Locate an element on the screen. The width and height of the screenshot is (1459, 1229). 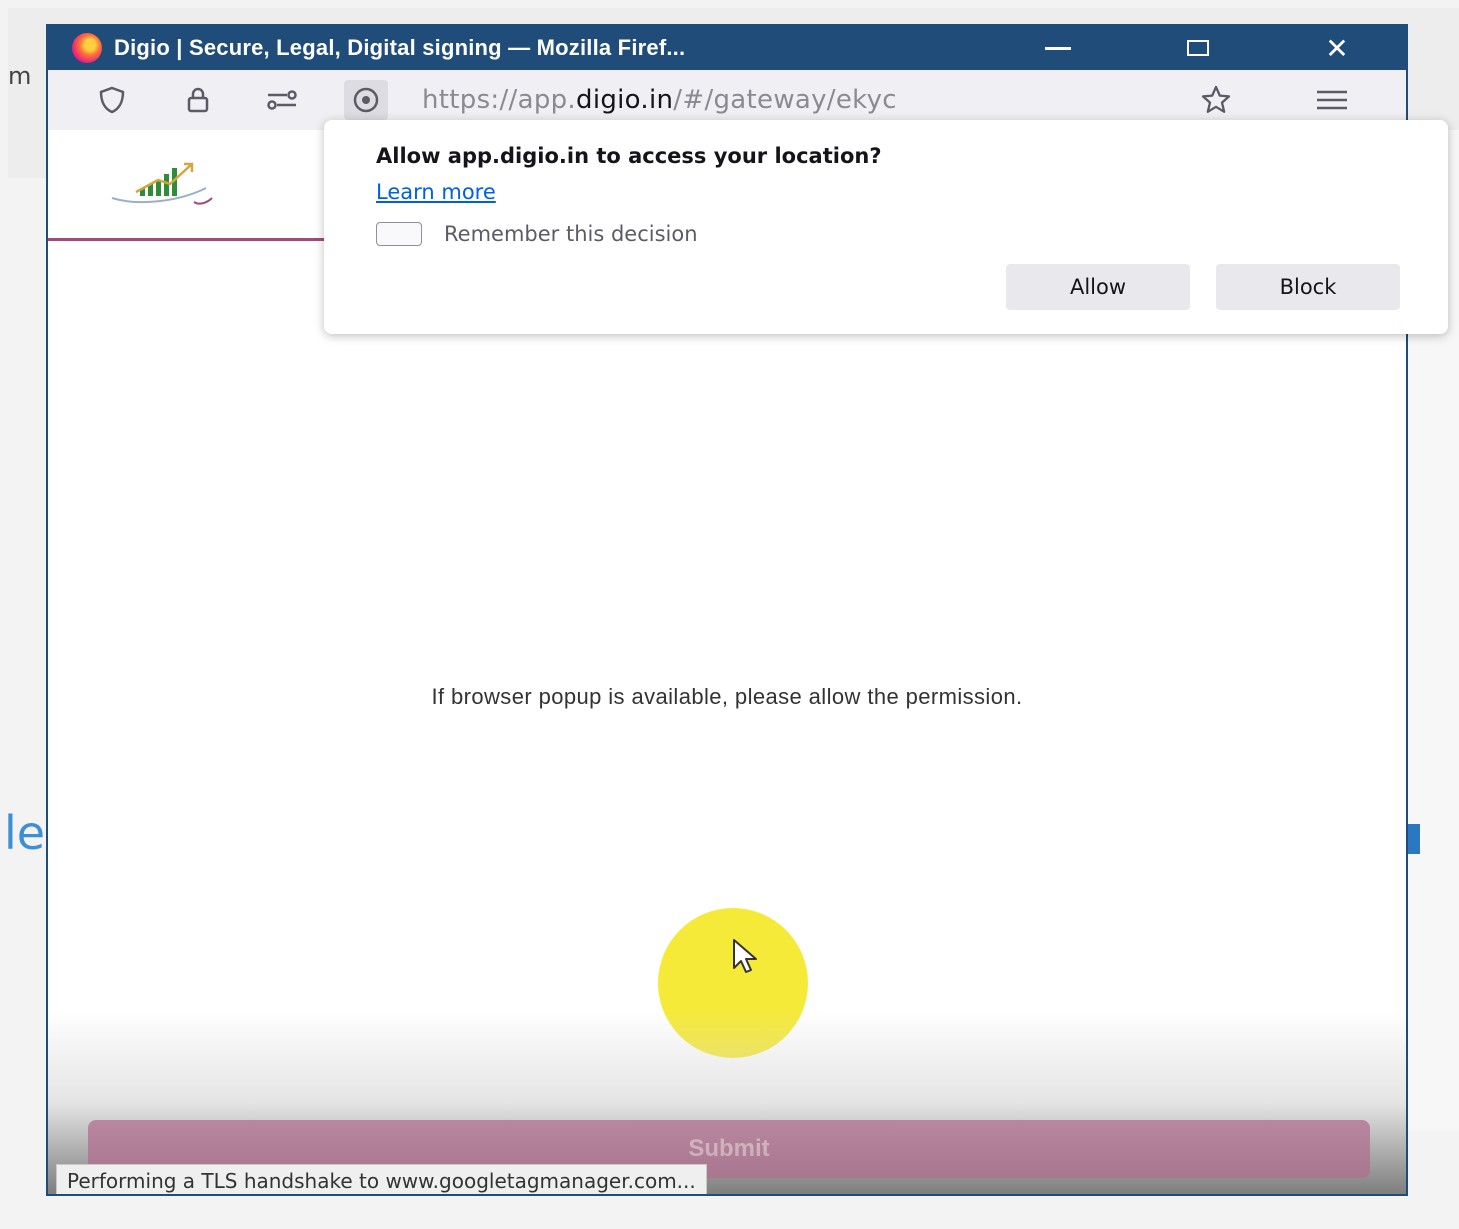
minimize-button is located at coordinates (1058, 48).